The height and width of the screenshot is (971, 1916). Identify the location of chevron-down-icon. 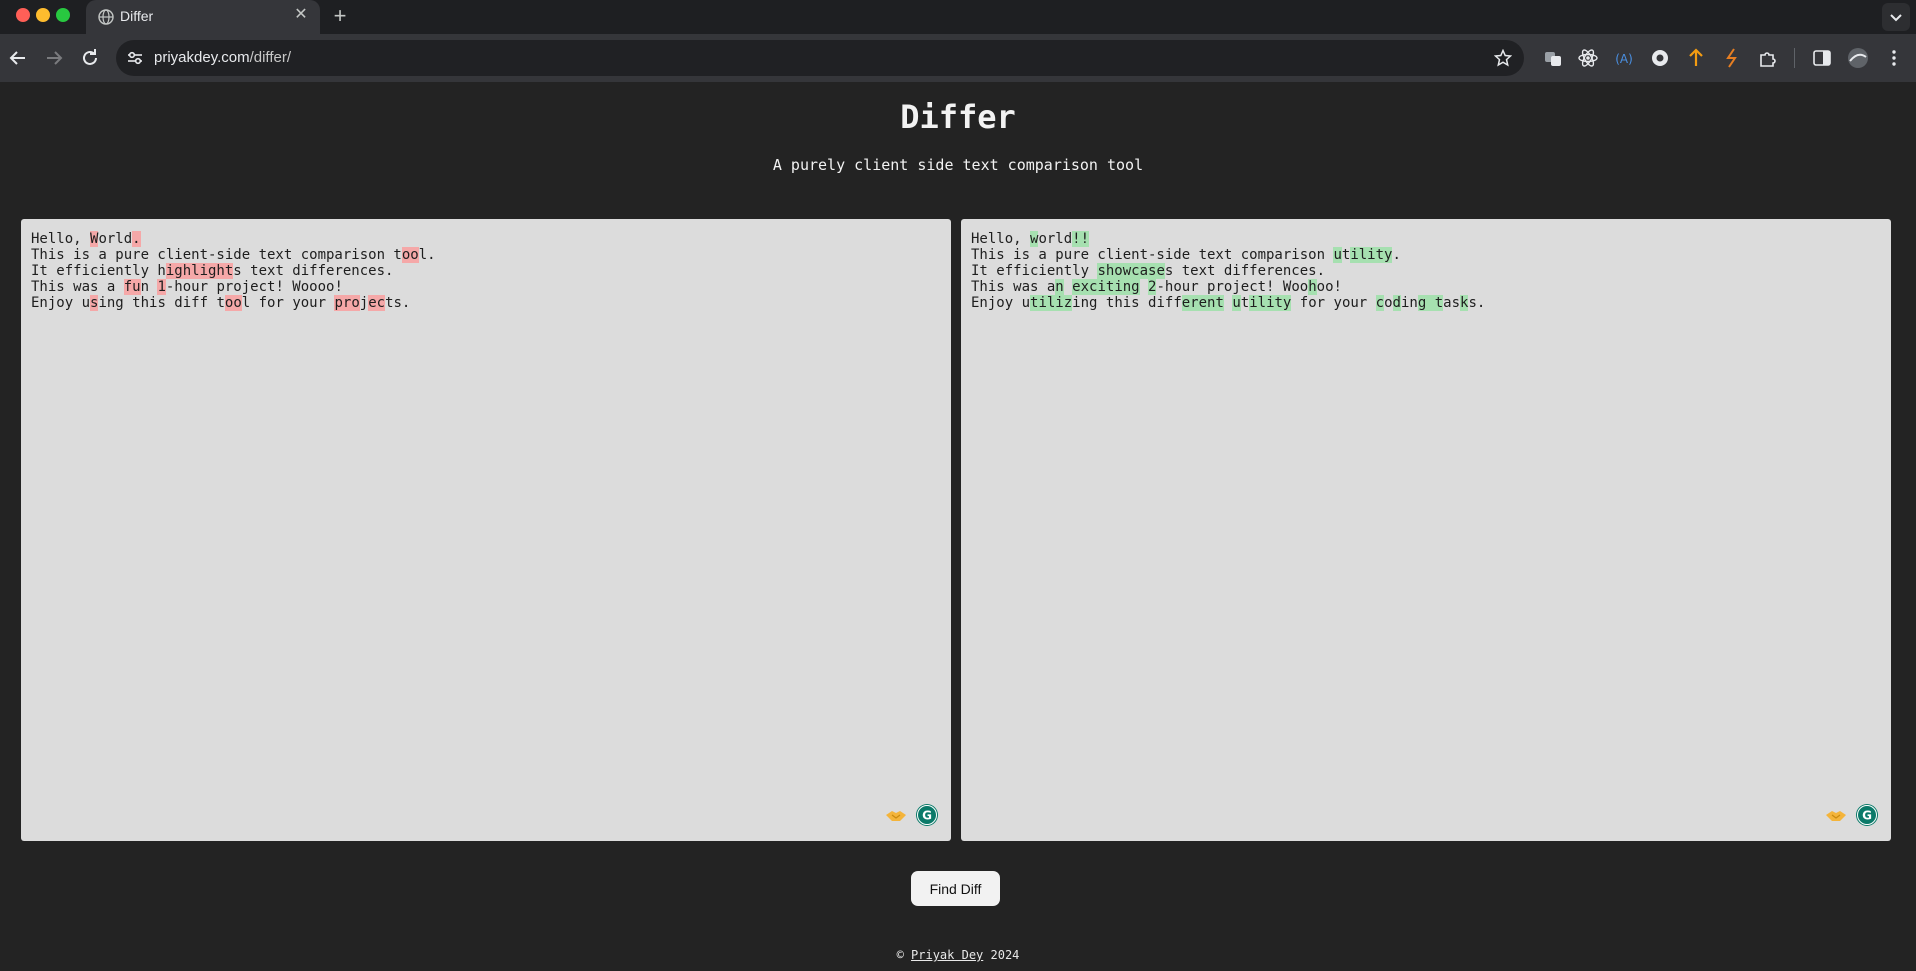
(1896, 18).